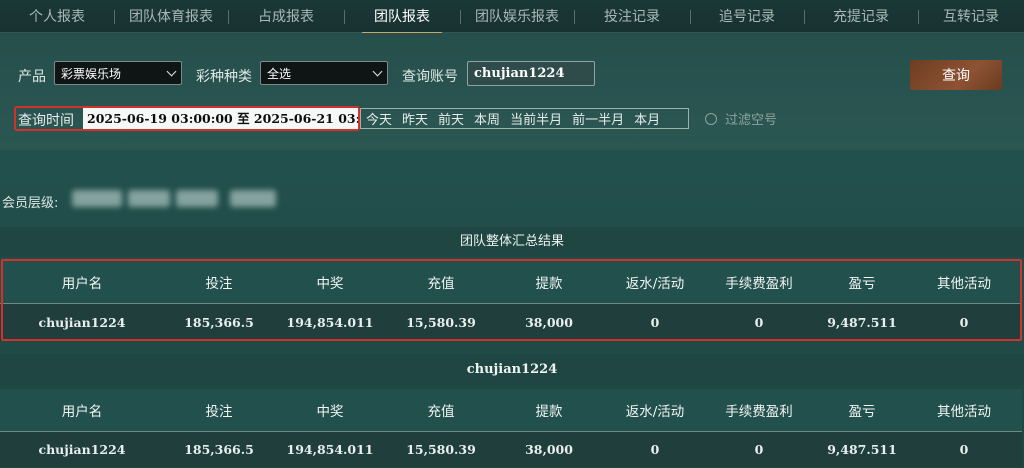 The image size is (1024, 468). Describe the element at coordinates (971, 16) in the screenshot. I see `tab-transfer-records: 互转记录` at that location.